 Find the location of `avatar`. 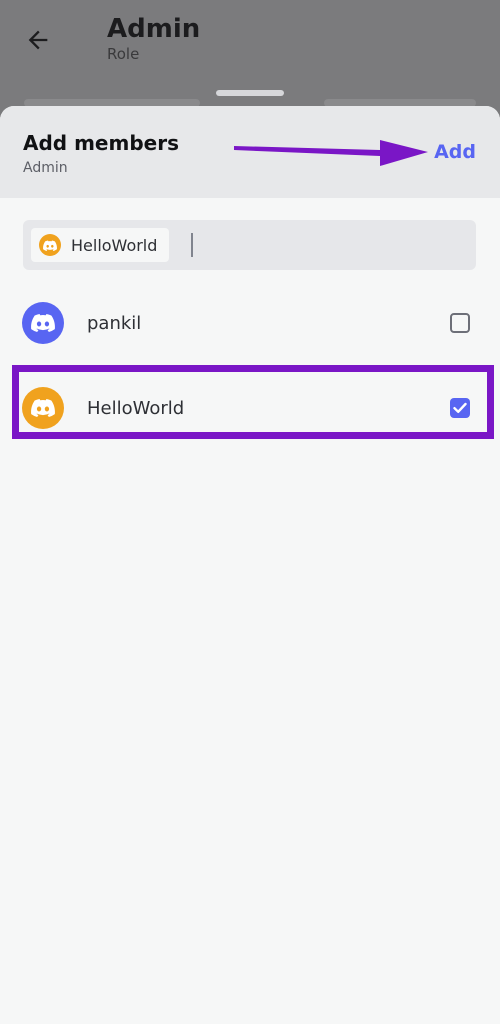

avatar is located at coordinates (43, 323).